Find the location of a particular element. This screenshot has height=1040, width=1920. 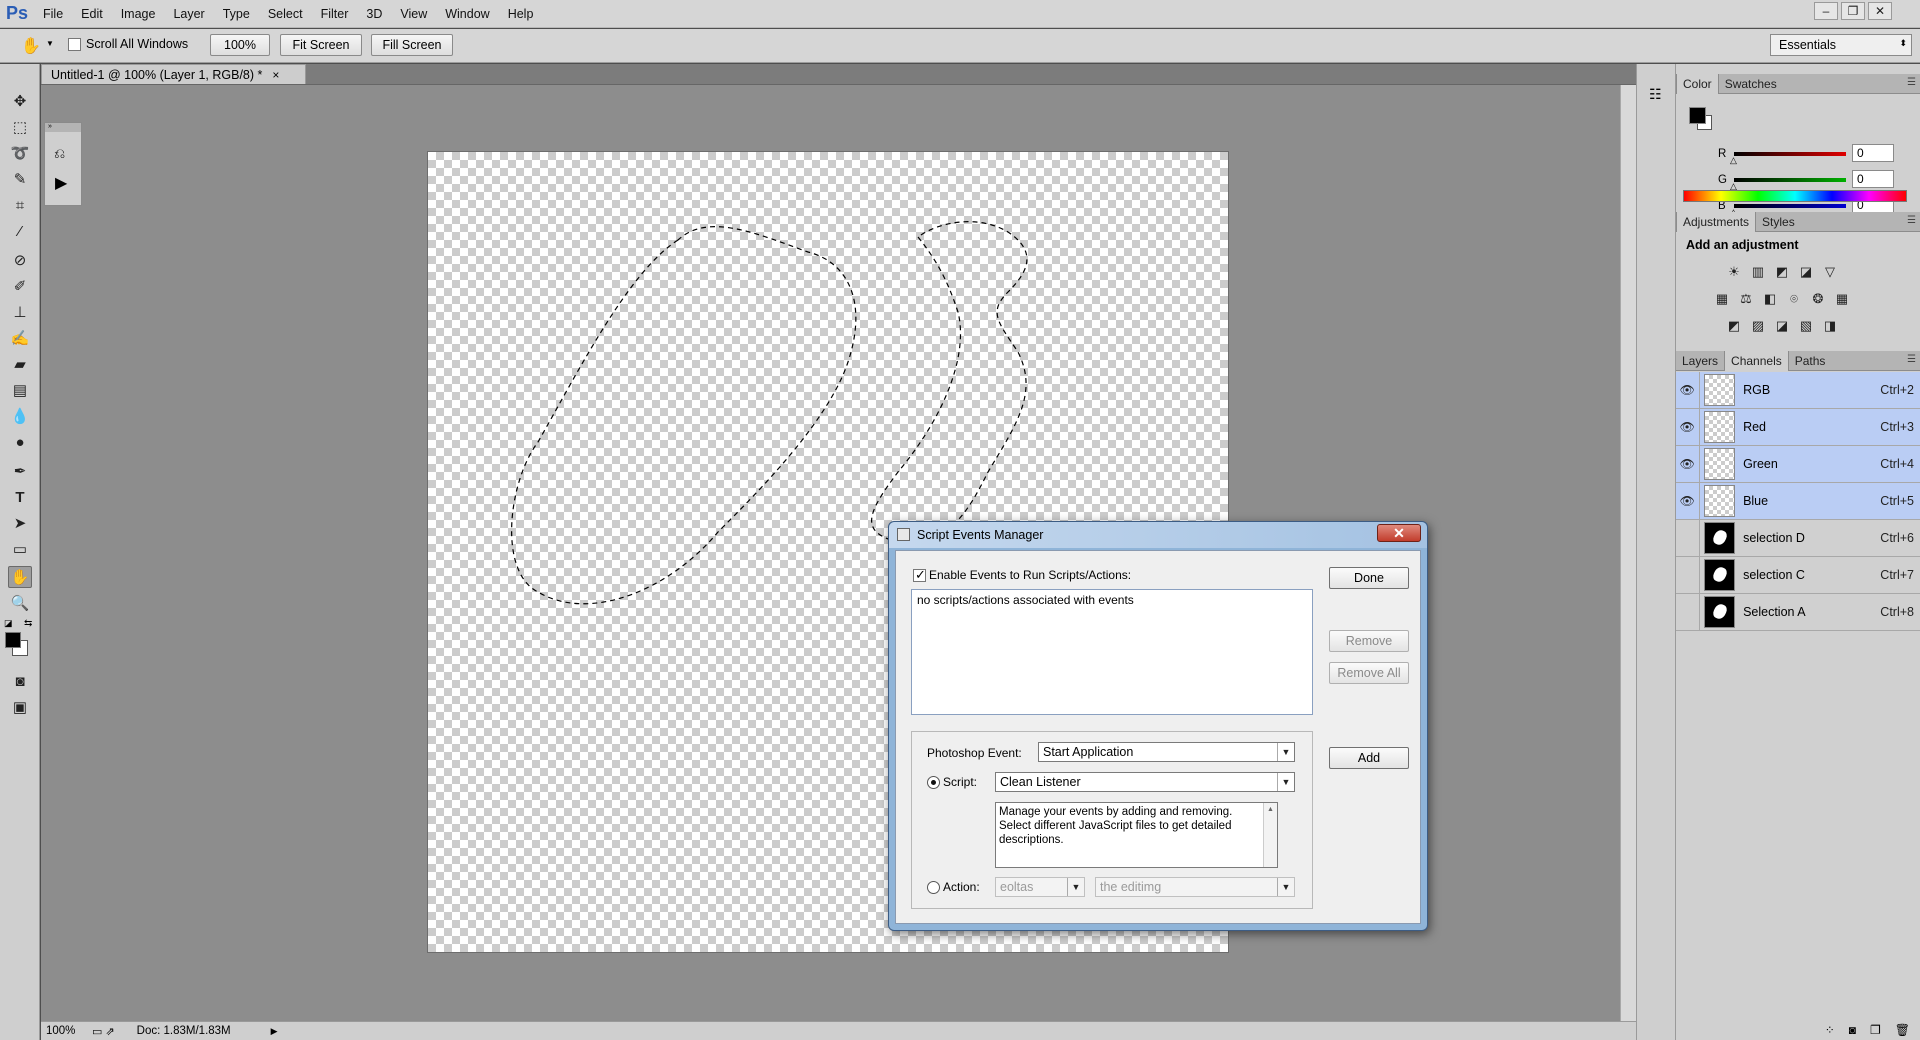

curves-icon: ◩ is located at coordinates (1782, 272).